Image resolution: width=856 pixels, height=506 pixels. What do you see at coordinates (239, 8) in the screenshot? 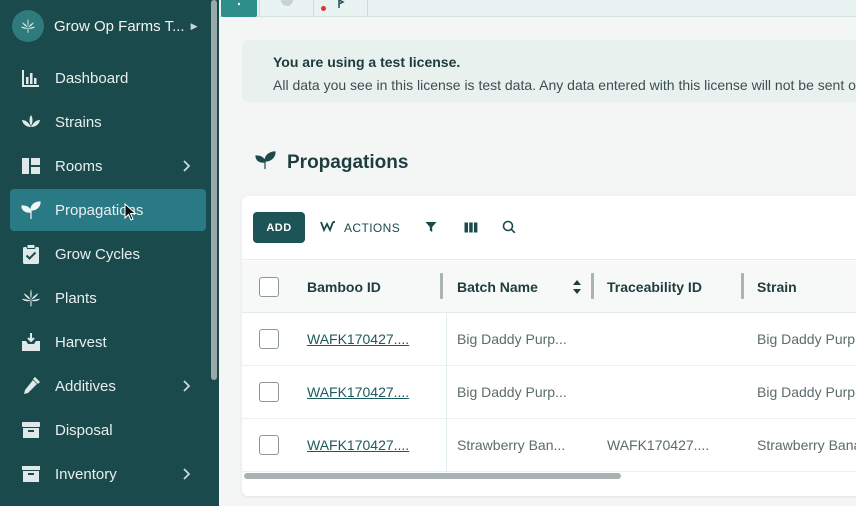
I see `tab-active` at bounding box center [239, 8].